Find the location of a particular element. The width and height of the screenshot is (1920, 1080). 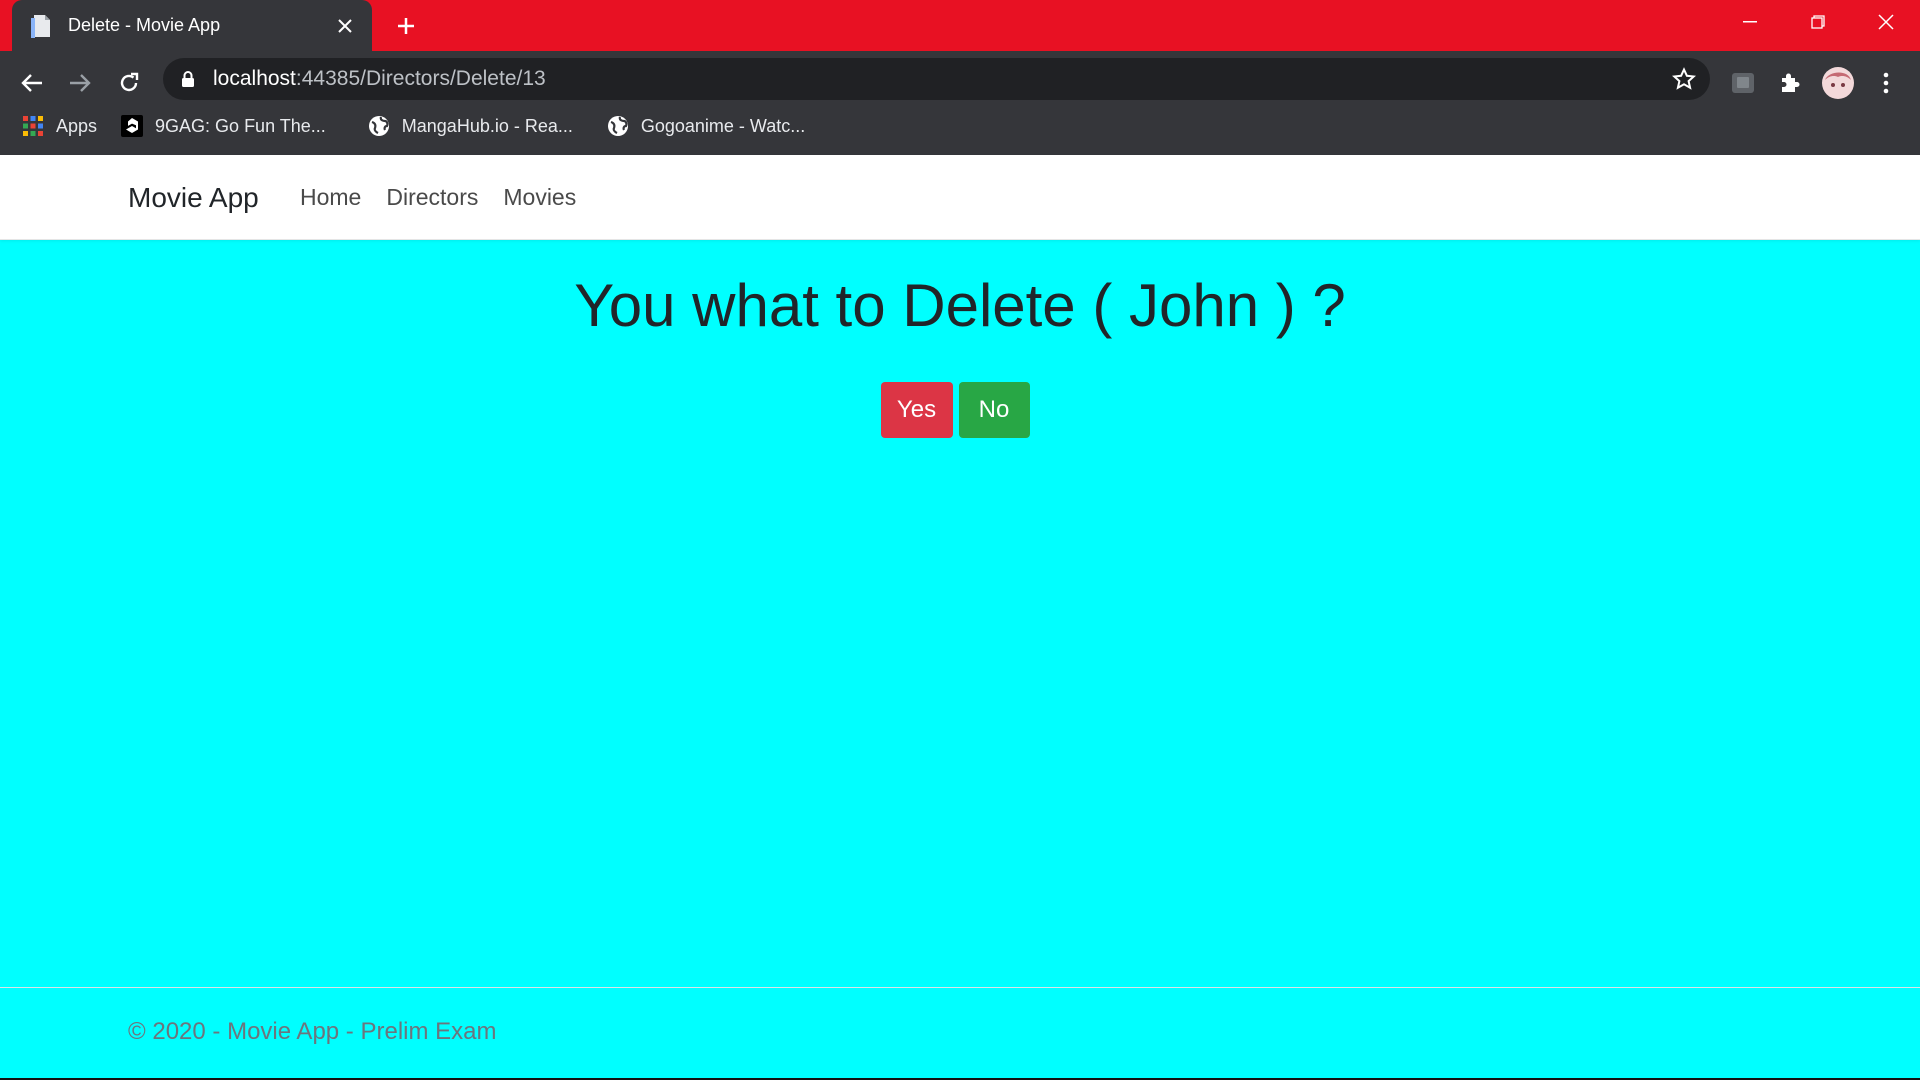

address-bar: localhost:44385/Directors/Delete/13 is located at coordinates (936, 79).